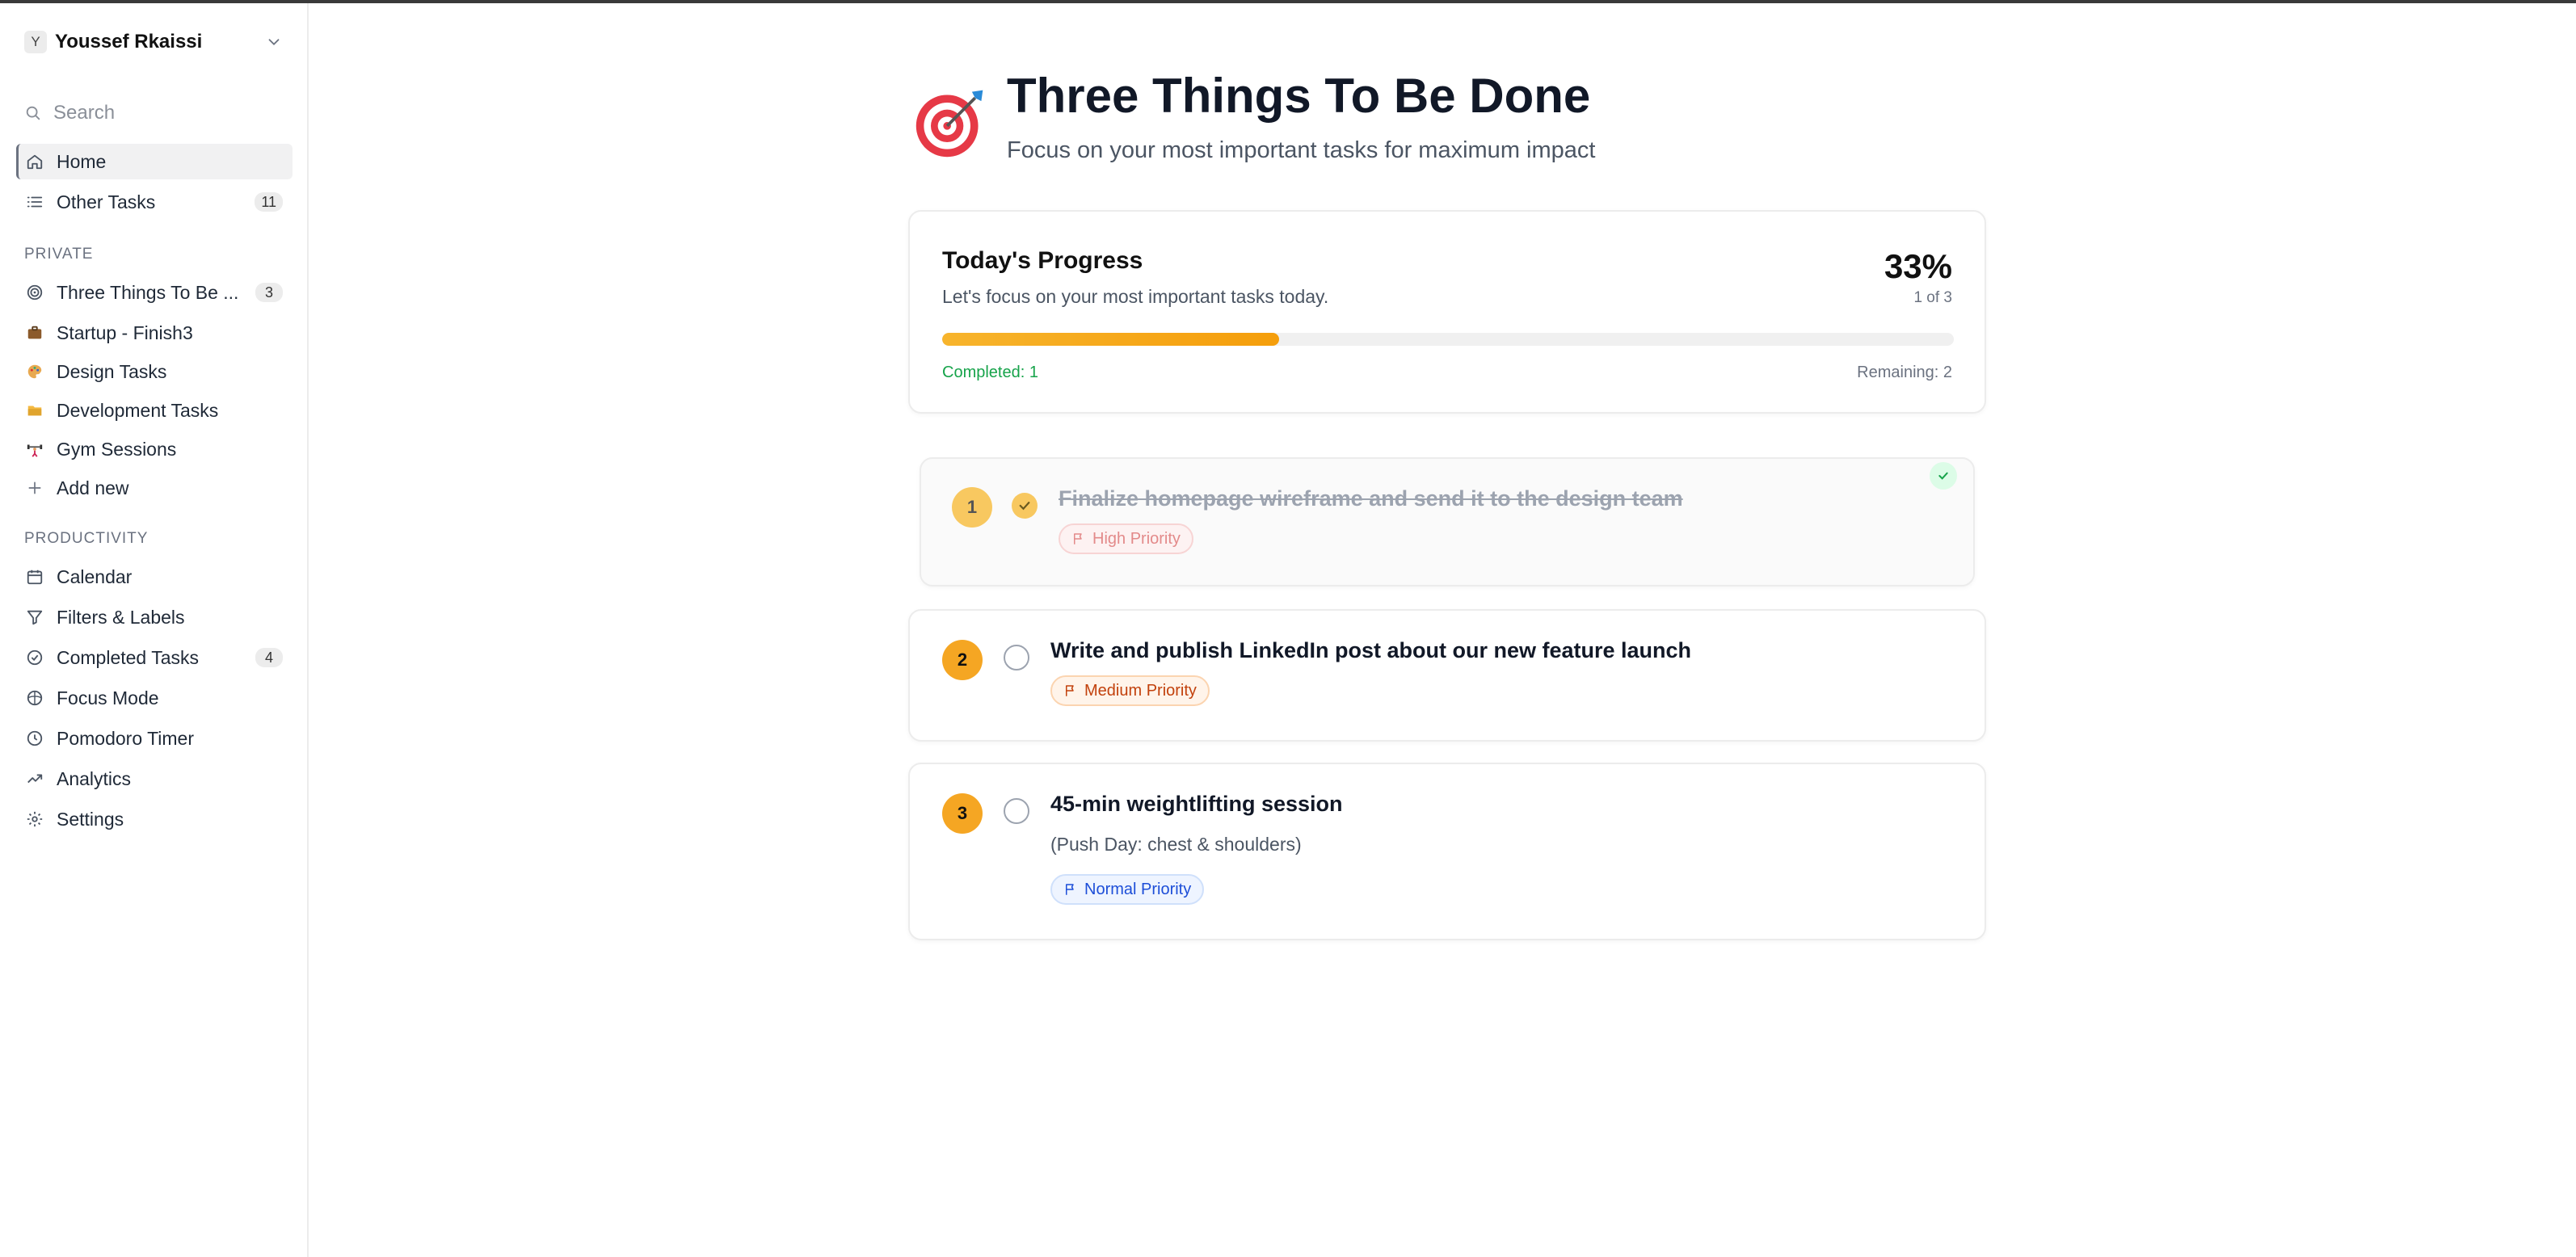 This screenshot has height=1257, width=2576. What do you see at coordinates (1140, 690) in the screenshot?
I see `priority-label: Medium Priority` at bounding box center [1140, 690].